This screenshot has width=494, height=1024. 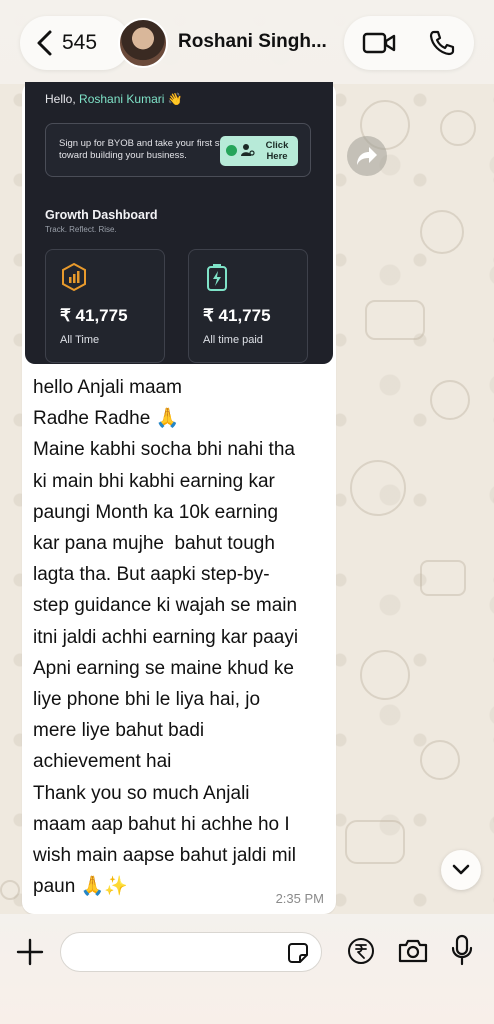 What do you see at coordinates (231, 150) in the screenshot?
I see `whatsapp-icon` at bounding box center [231, 150].